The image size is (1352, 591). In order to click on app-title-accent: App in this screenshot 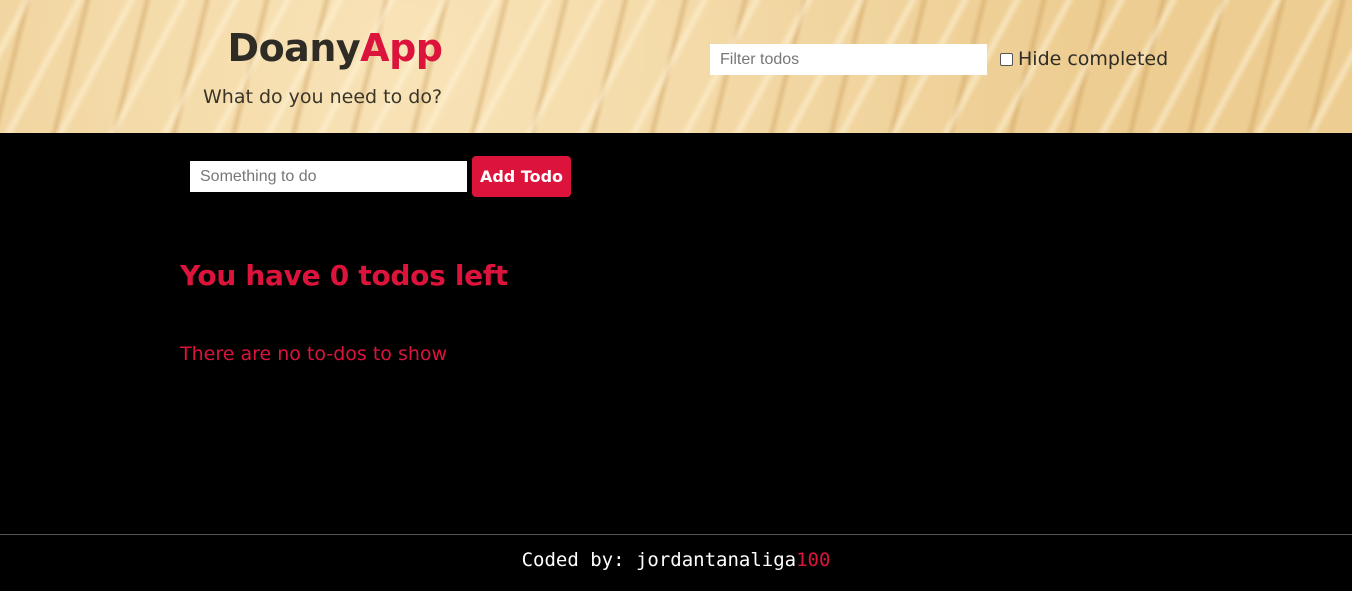, I will do `click(401, 48)`.